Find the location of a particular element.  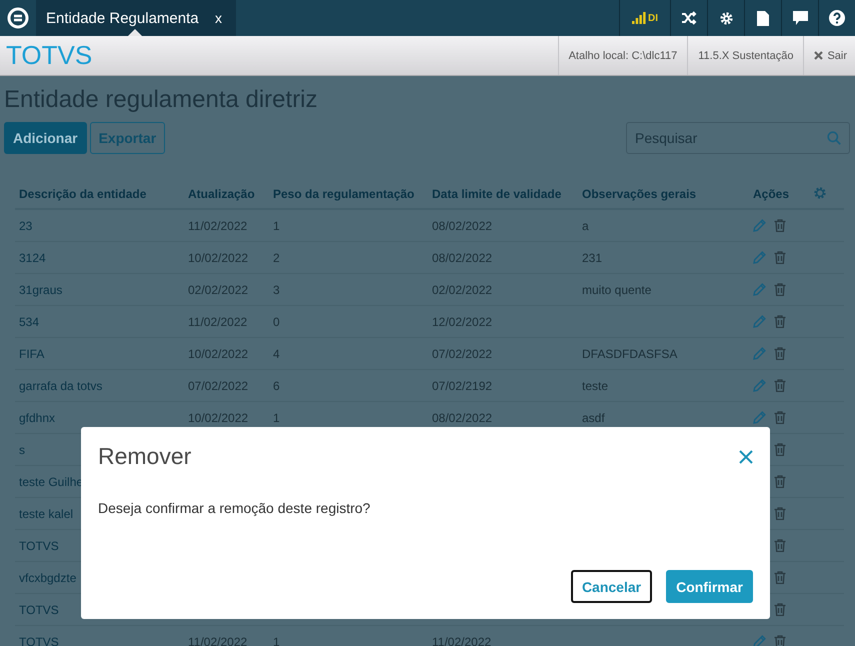

table-cell: 3 is located at coordinates (276, 289).